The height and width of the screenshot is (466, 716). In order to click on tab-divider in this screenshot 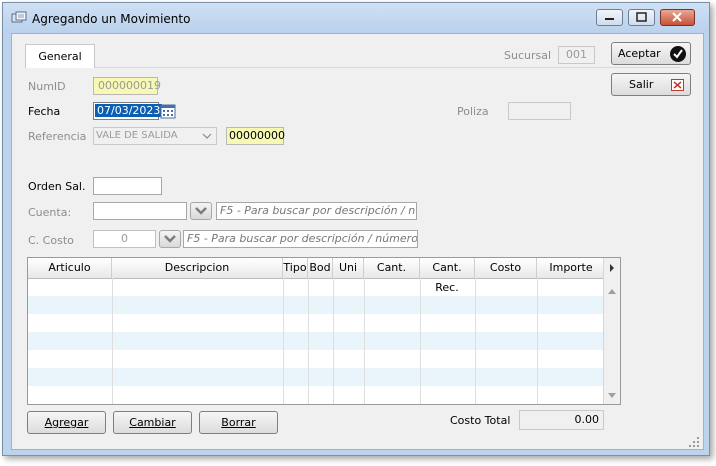, I will do `click(387, 67)`.